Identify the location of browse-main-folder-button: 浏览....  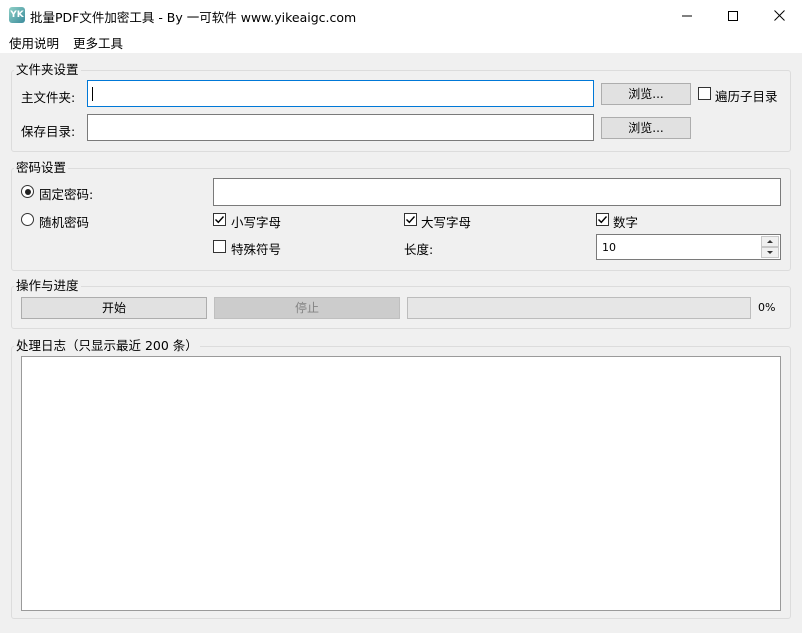
(646, 94).